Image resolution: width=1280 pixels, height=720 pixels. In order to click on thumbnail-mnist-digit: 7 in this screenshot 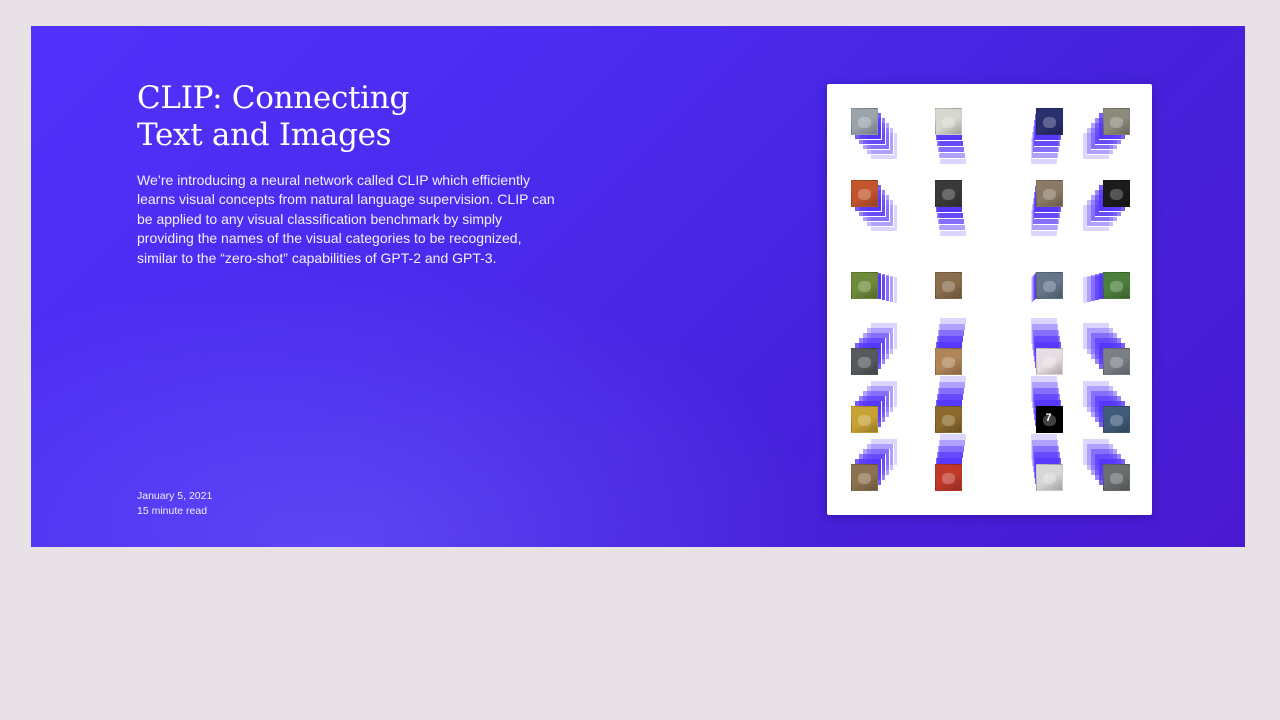, I will do `click(1038, 405)`.